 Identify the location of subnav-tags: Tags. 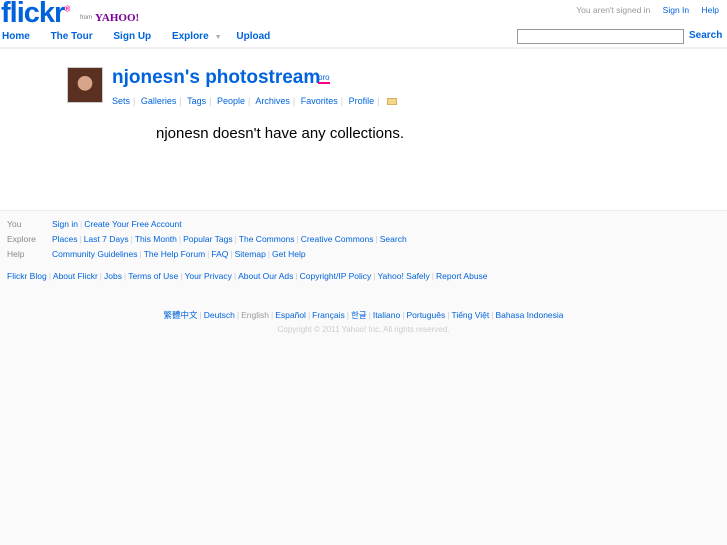
(196, 101).